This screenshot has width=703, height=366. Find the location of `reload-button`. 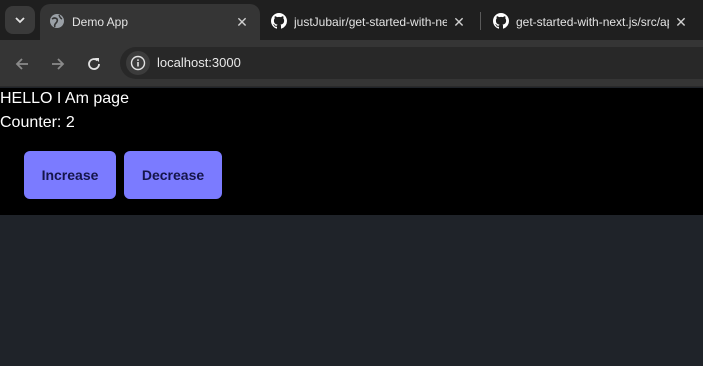

reload-button is located at coordinates (94, 64).